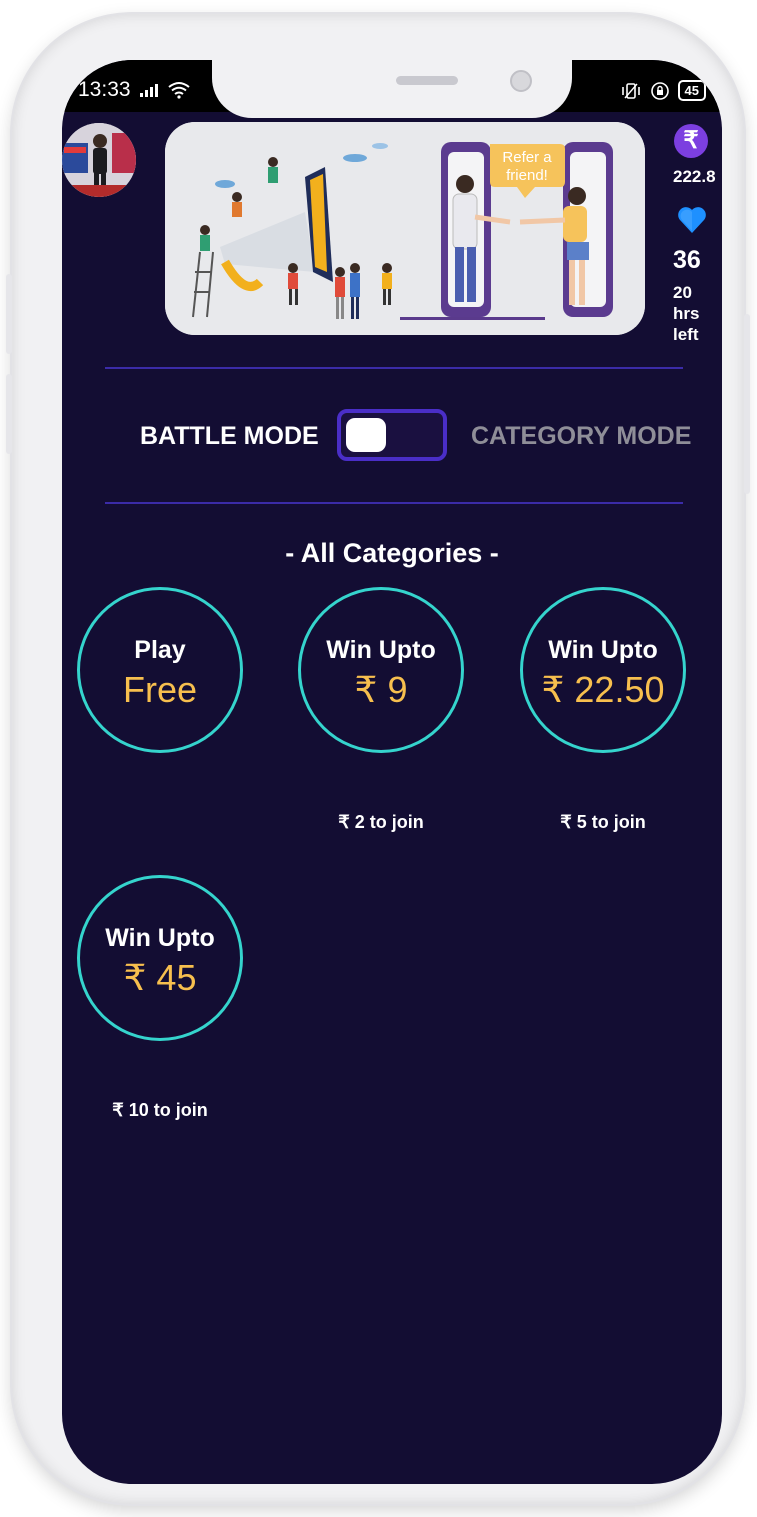 Image resolution: width=757 pixels, height=1517 pixels. I want to click on category-card-45: Win Upto ₹ 45, so click(160, 958).